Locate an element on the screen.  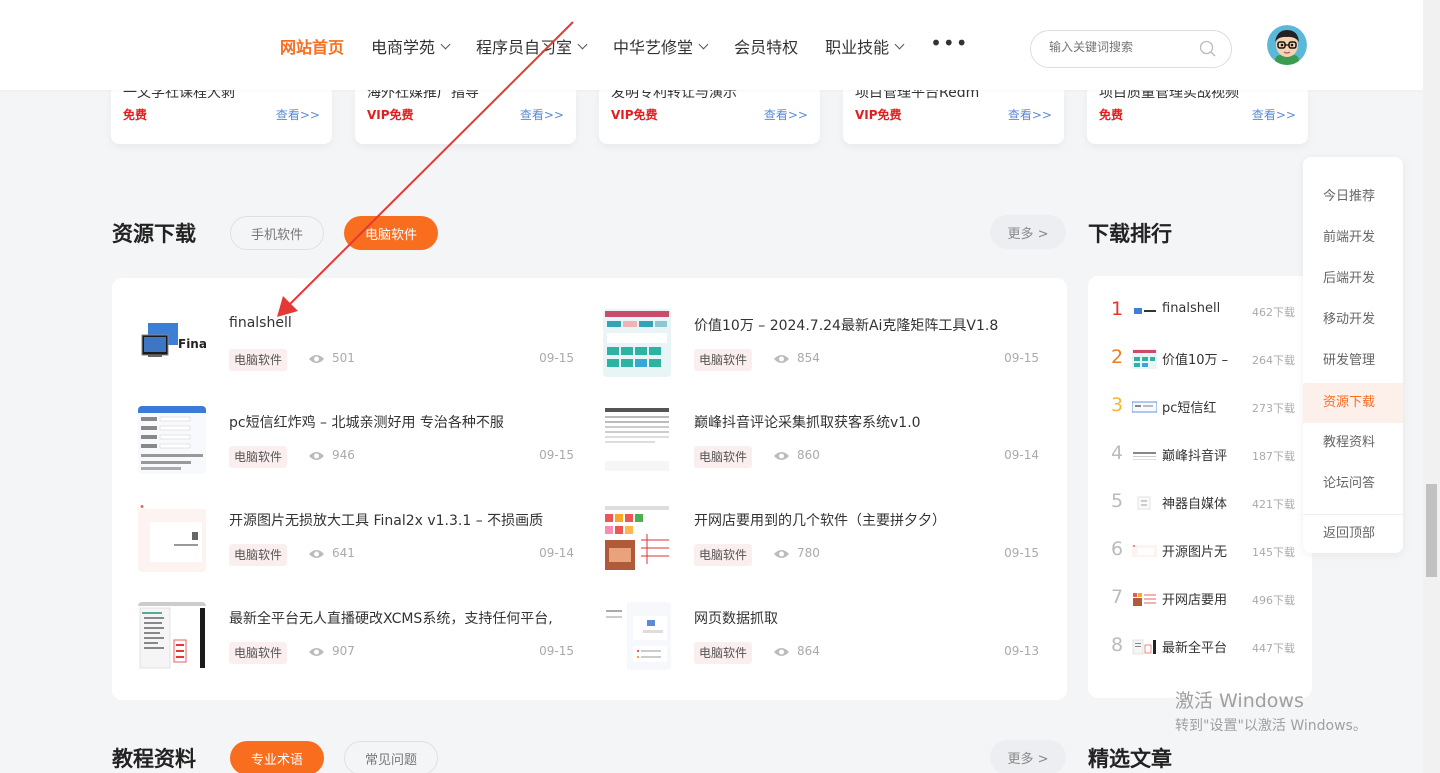
resource-item: 最新全平台无人直播硬改XCMS系统，支持任何平台, 电脑软件 907 09-15 is located at coordinates (363, 637).